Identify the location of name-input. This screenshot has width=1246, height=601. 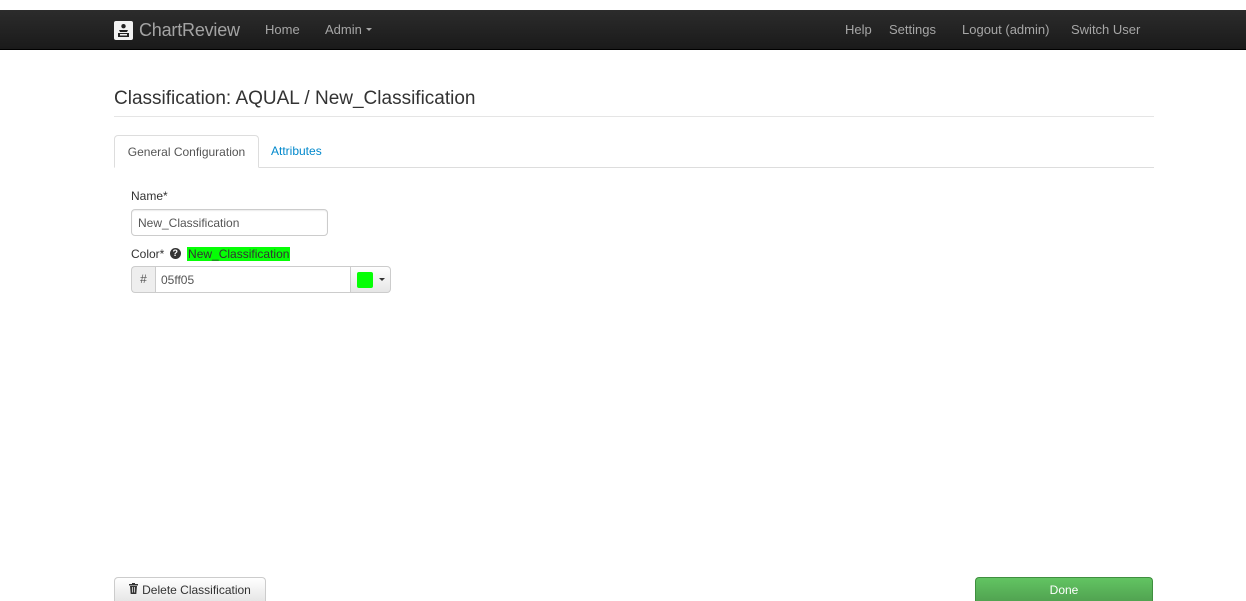
(229, 222).